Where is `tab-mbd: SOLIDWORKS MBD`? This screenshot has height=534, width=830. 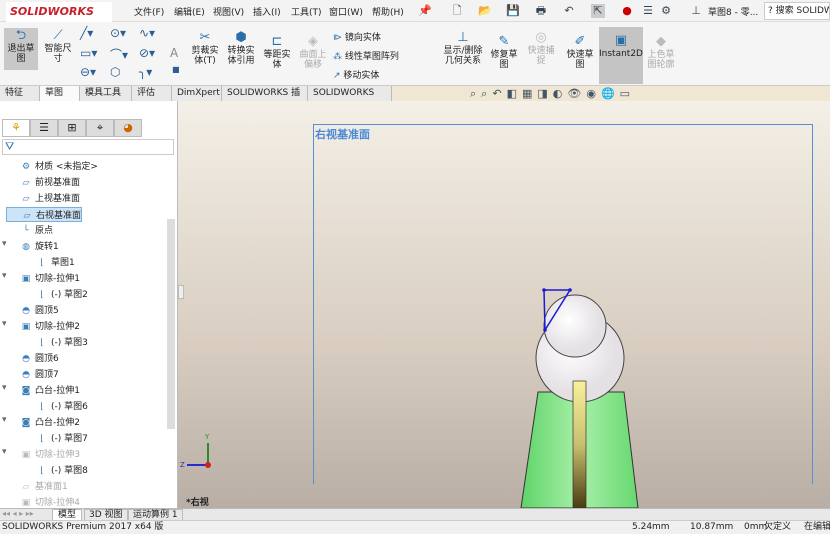
tab-mbd: SOLIDWORKS MBD is located at coordinates (350, 99).